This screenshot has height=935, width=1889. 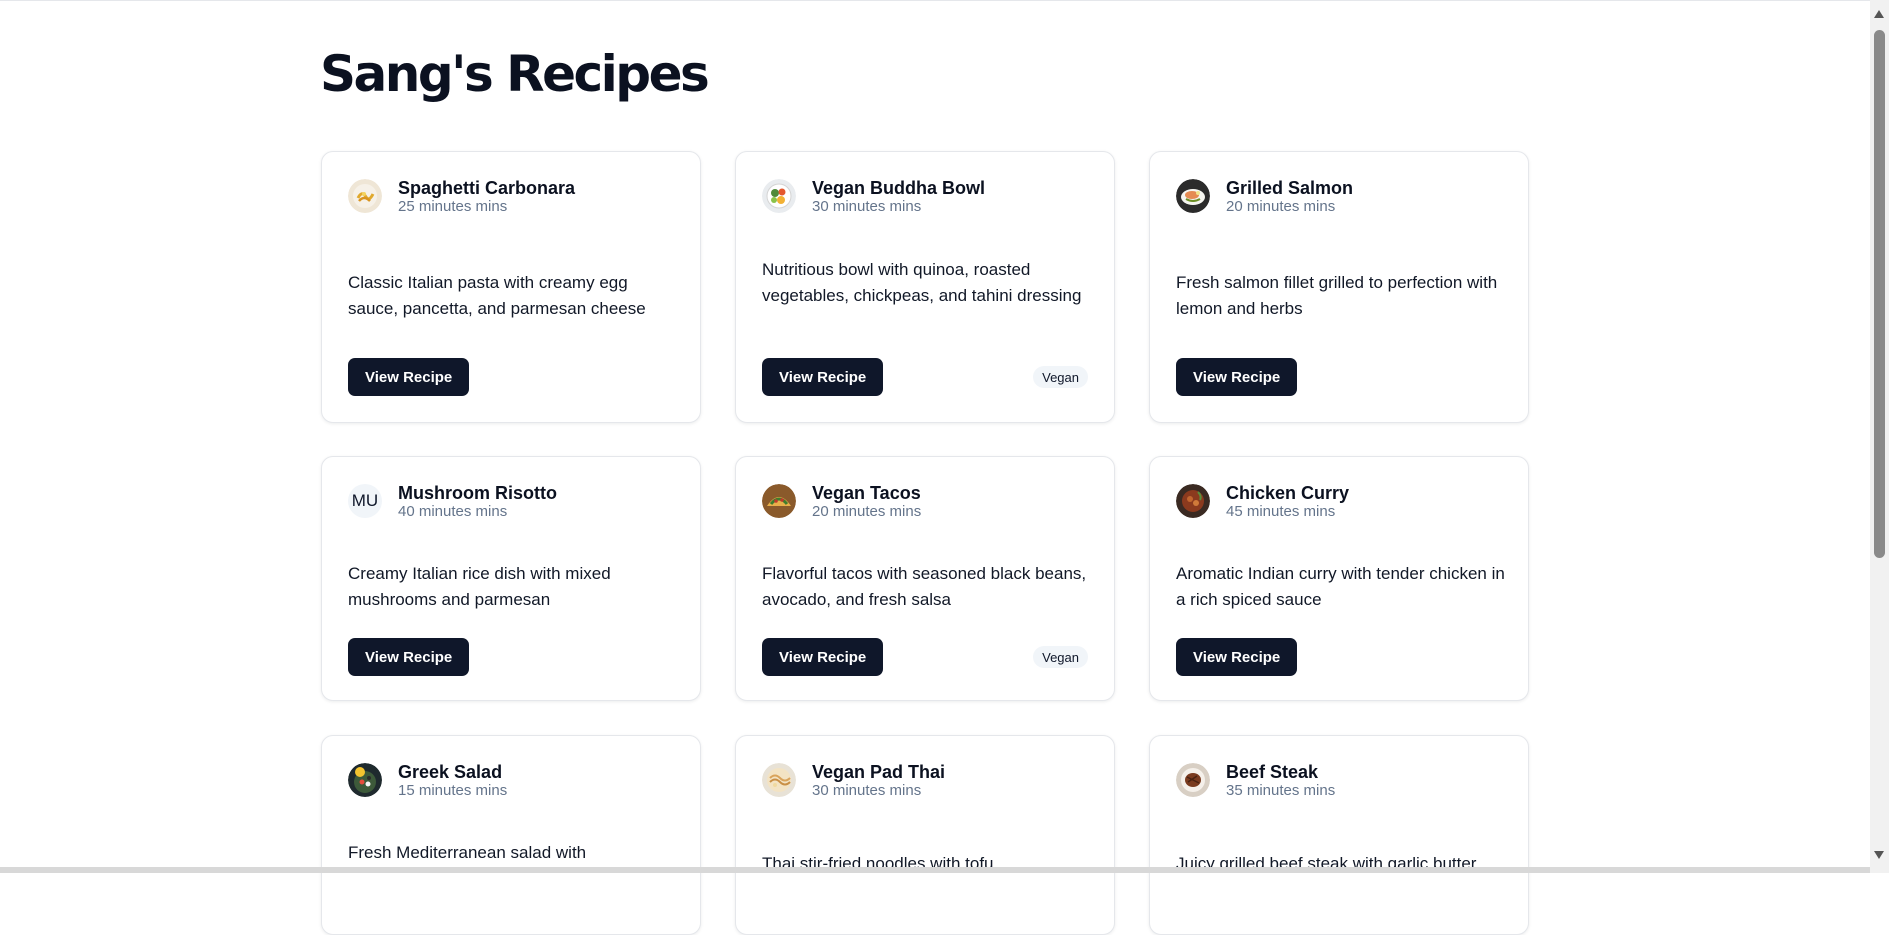 I want to click on recipe-title: Vegan Tacos, so click(x=866, y=493).